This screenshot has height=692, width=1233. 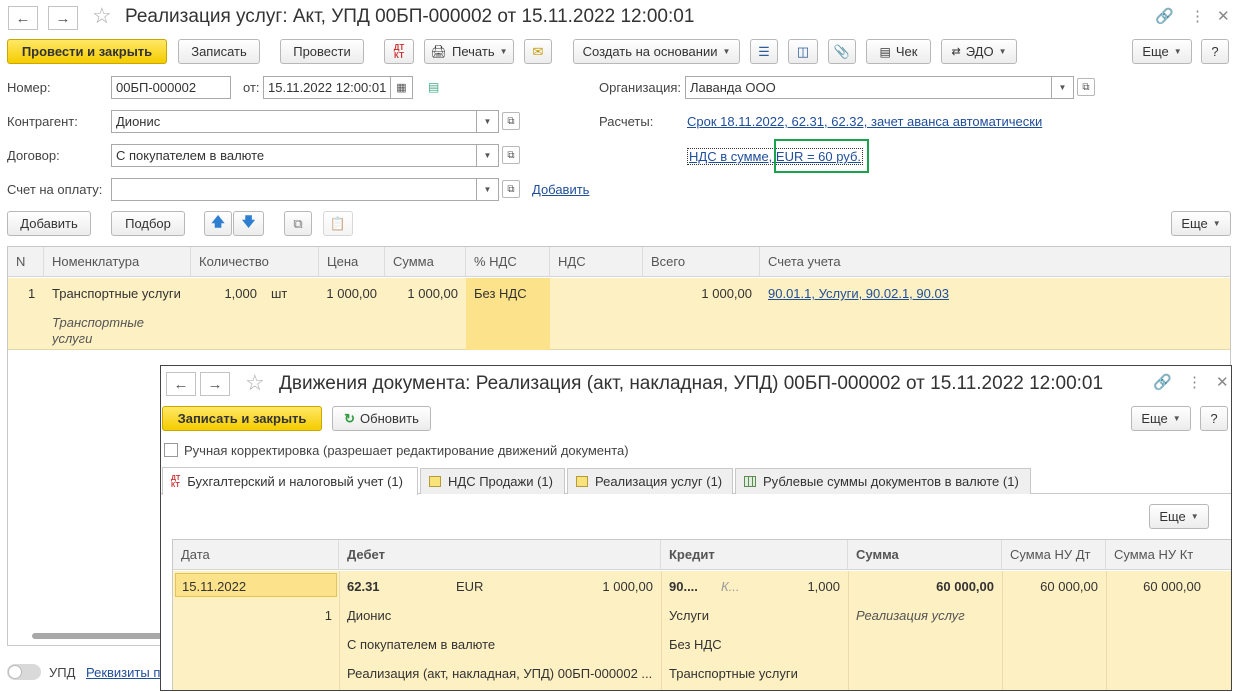 What do you see at coordinates (123, 672) in the screenshot?
I see `requisites-link: Реквизиты п` at bounding box center [123, 672].